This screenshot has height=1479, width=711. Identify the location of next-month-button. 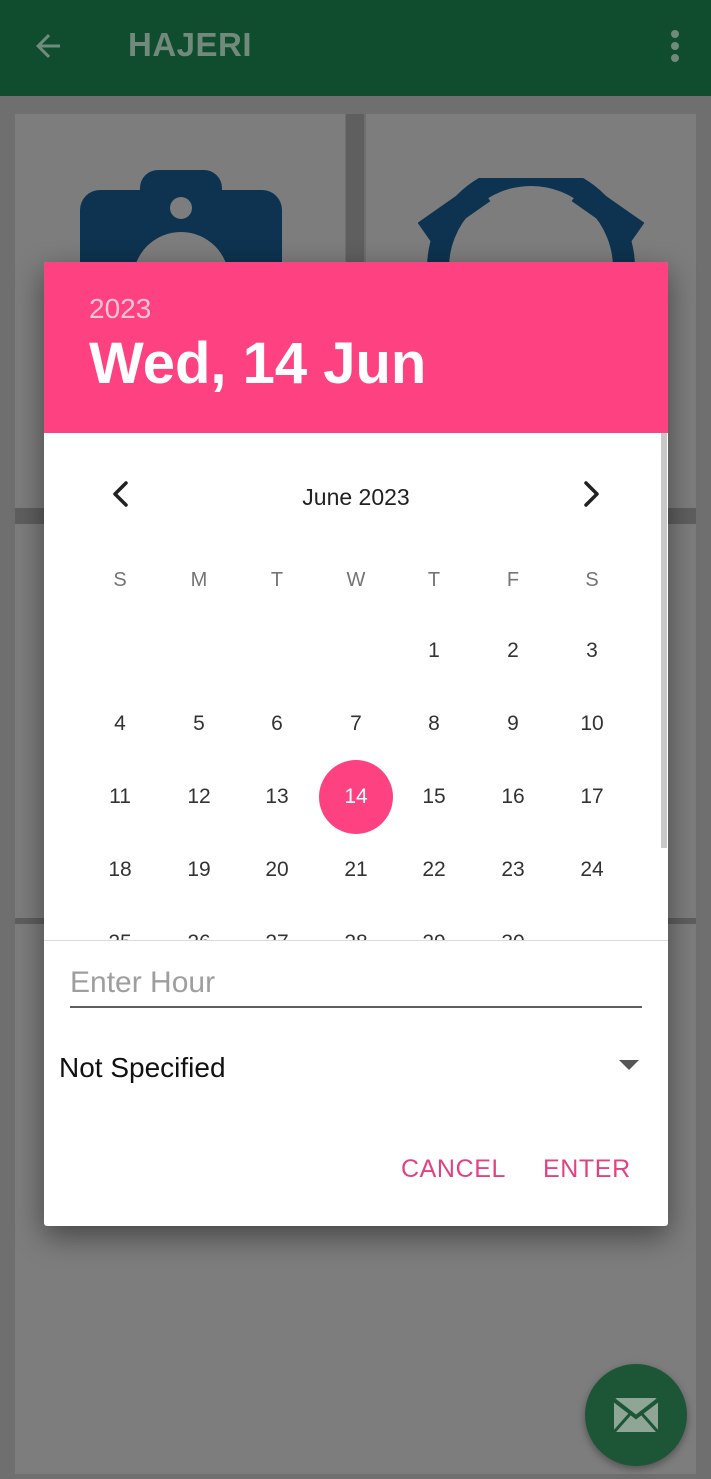
(592, 494).